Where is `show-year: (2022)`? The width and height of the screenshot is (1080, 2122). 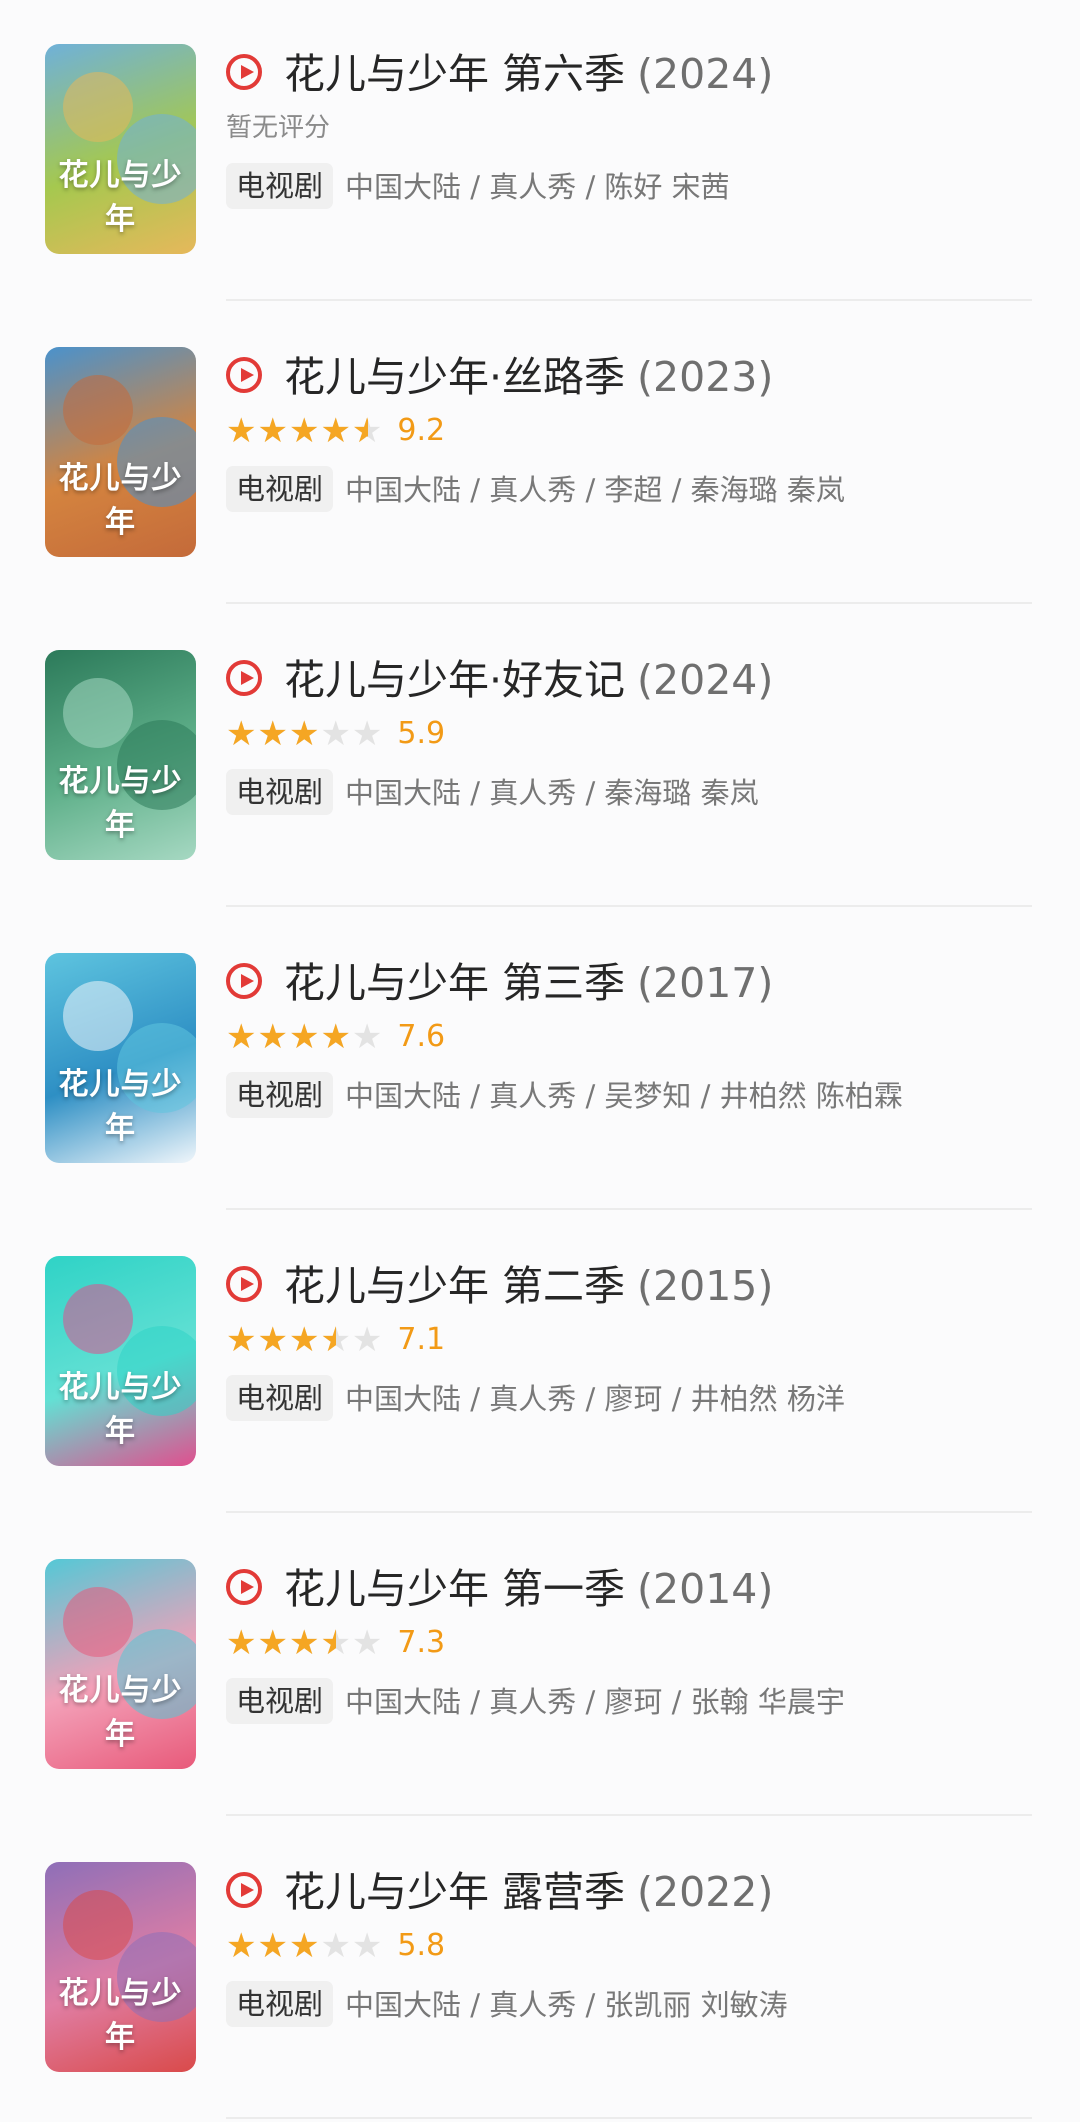 show-year: (2022) is located at coordinates (705, 1892).